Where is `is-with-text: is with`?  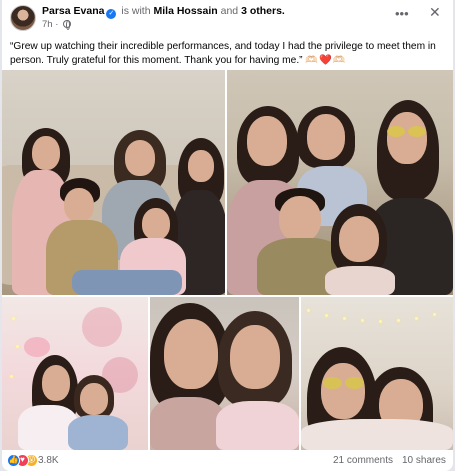
is-with-text: is with is located at coordinates (136, 11).